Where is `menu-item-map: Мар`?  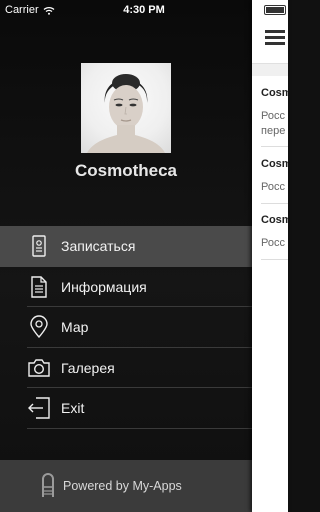 menu-item-map: Мар is located at coordinates (126, 327).